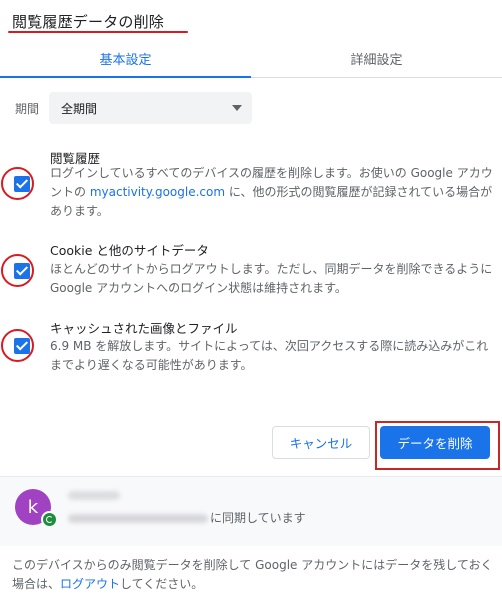 The width and height of the screenshot is (502, 607). What do you see at coordinates (144, 328) in the screenshot?
I see `option-title: キャッシュされた画像とファイル` at bounding box center [144, 328].